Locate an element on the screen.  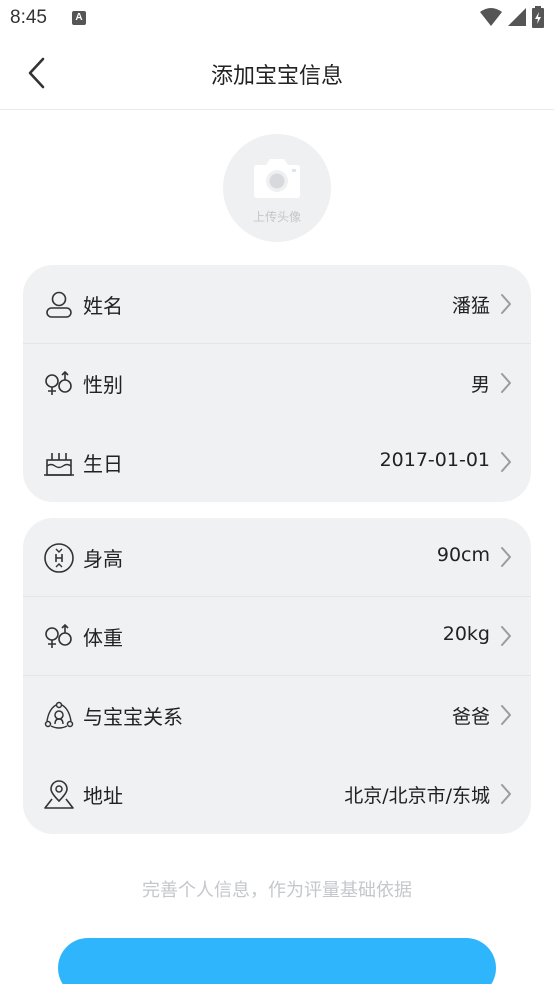
height-label: 身高 is located at coordinates (103, 559).